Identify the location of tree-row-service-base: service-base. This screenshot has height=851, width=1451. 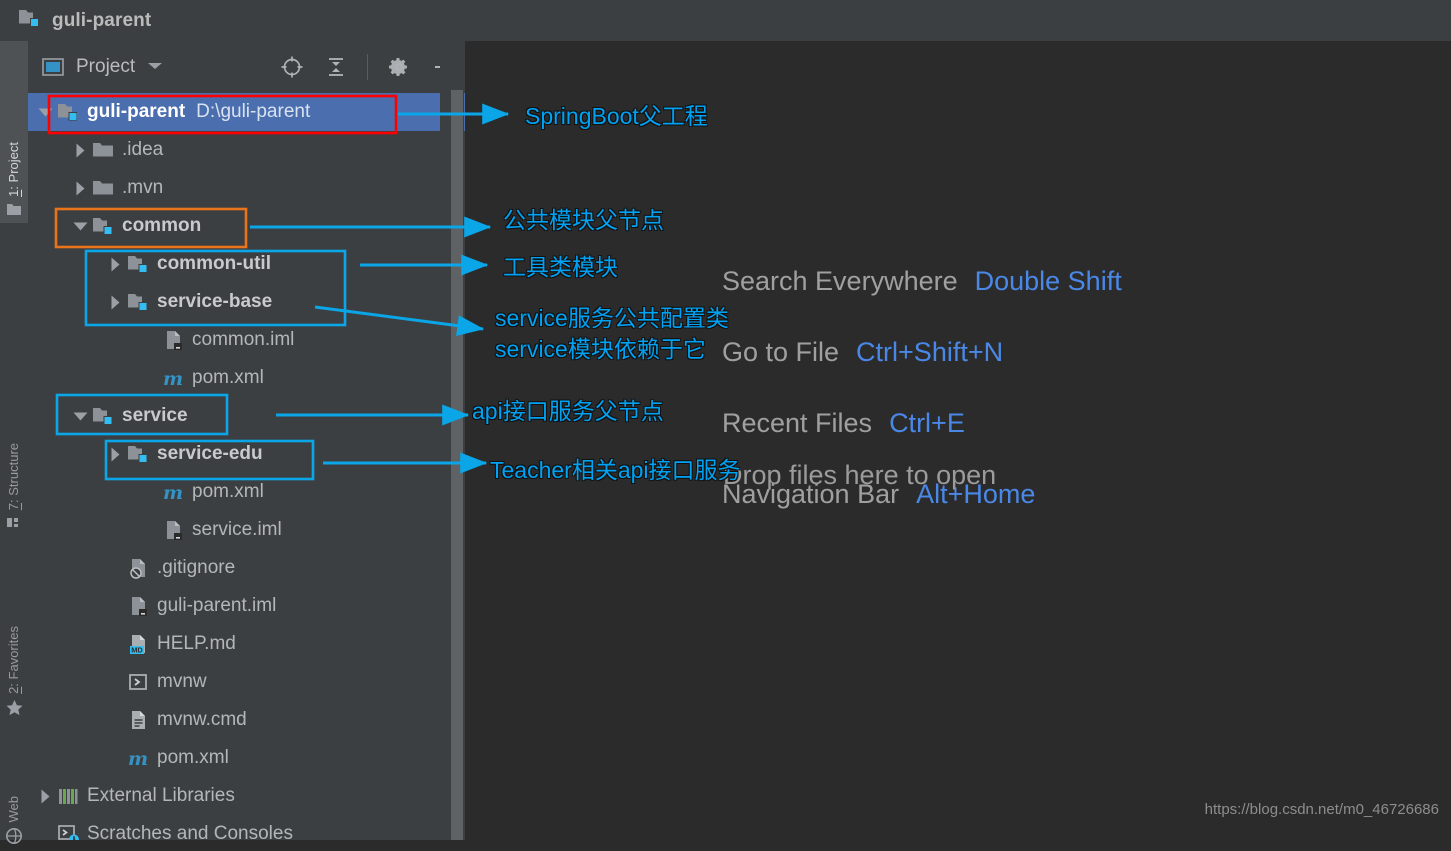
(248, 302).